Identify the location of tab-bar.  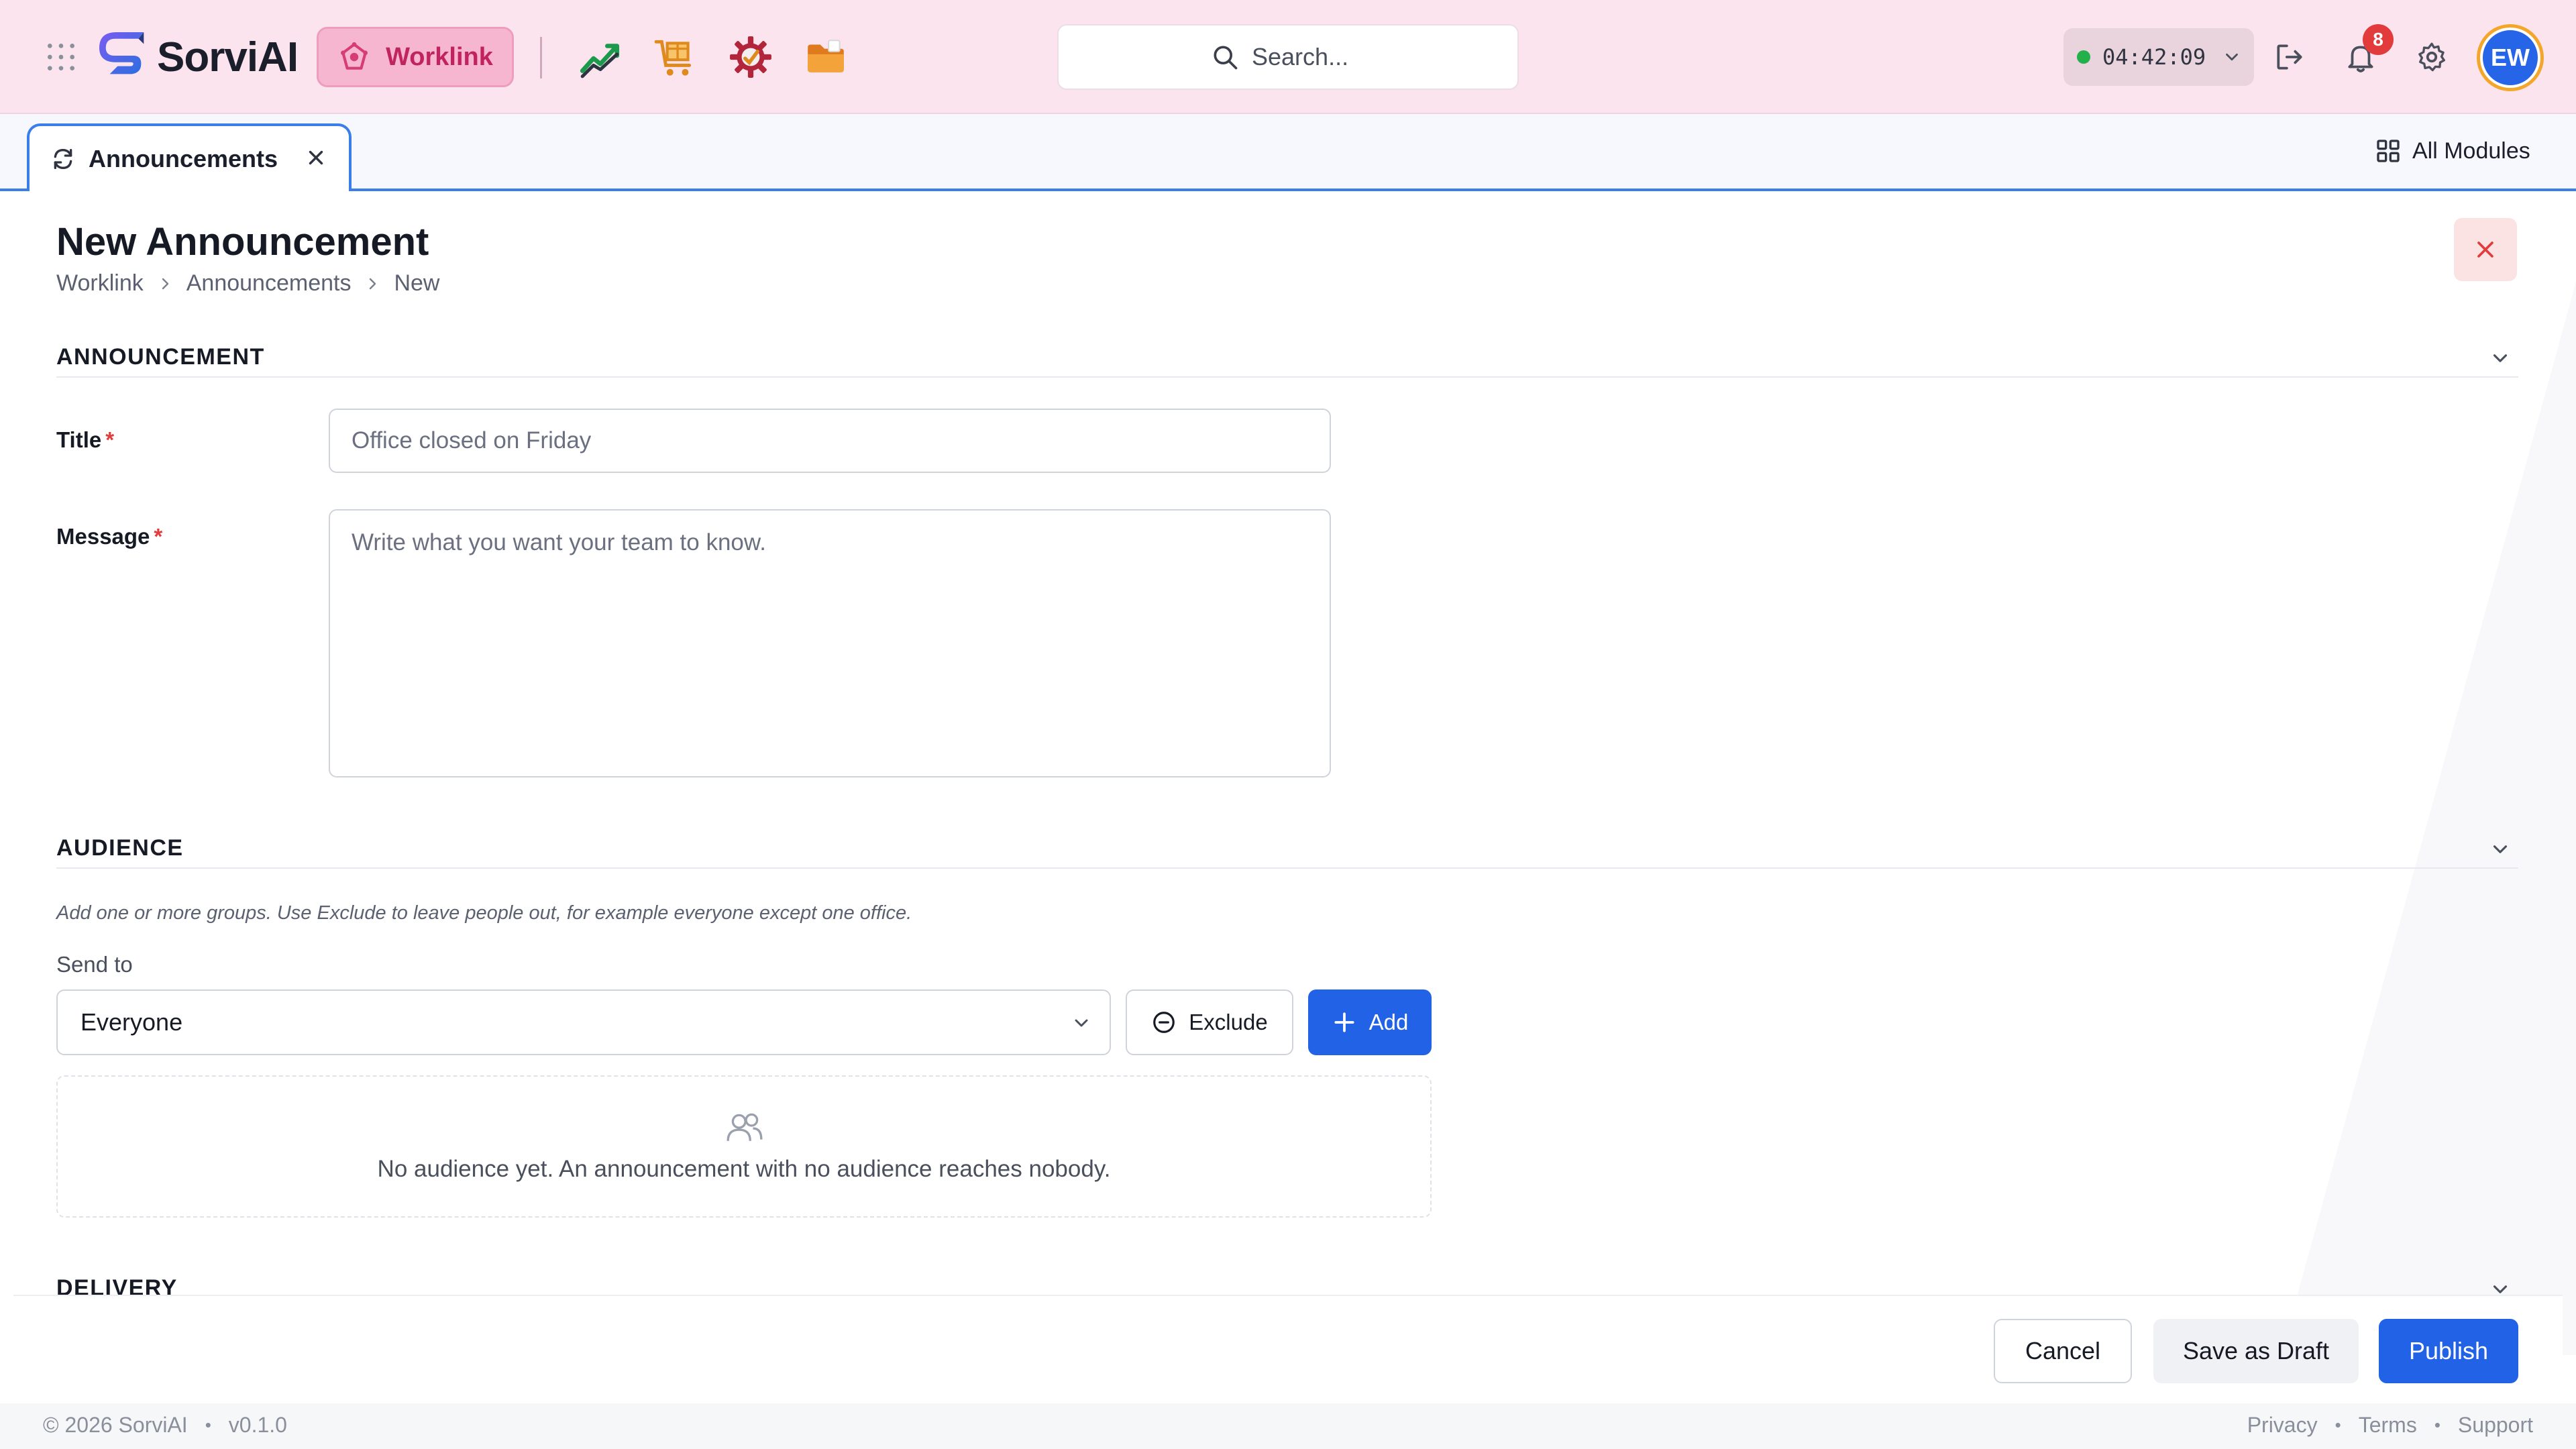
(1288, 152).